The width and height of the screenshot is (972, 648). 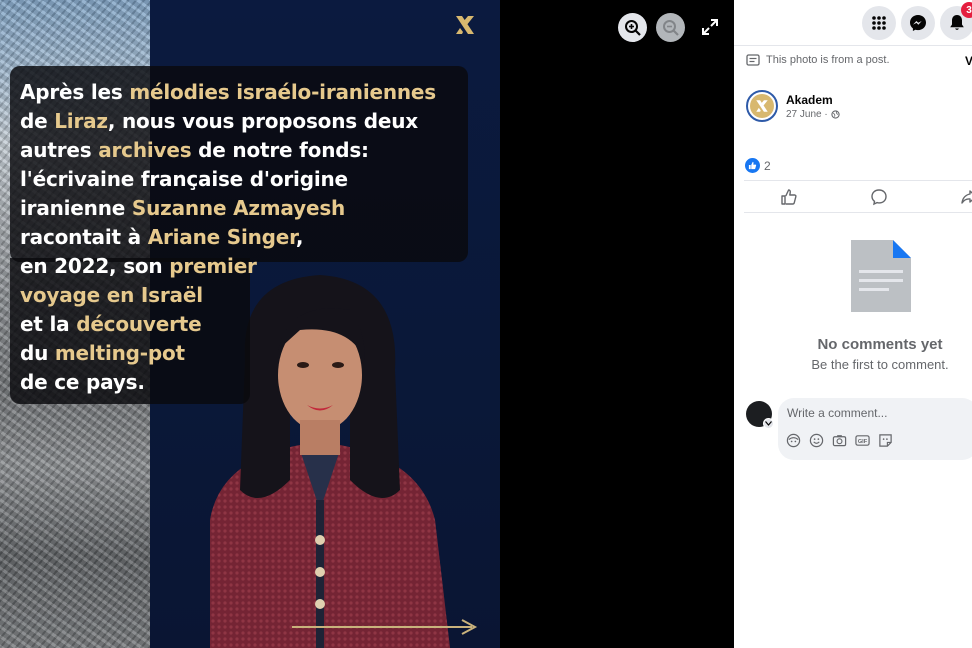 I want to click on gif-icon: GIF, so click(x=862, y=440).